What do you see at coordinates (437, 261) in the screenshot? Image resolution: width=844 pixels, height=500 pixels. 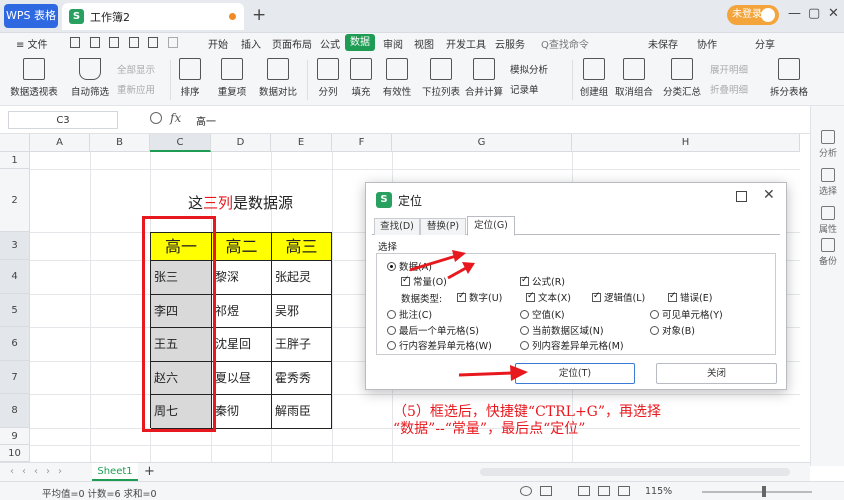 I see `arrow-to-data-option` at bounding box center [437, 261].